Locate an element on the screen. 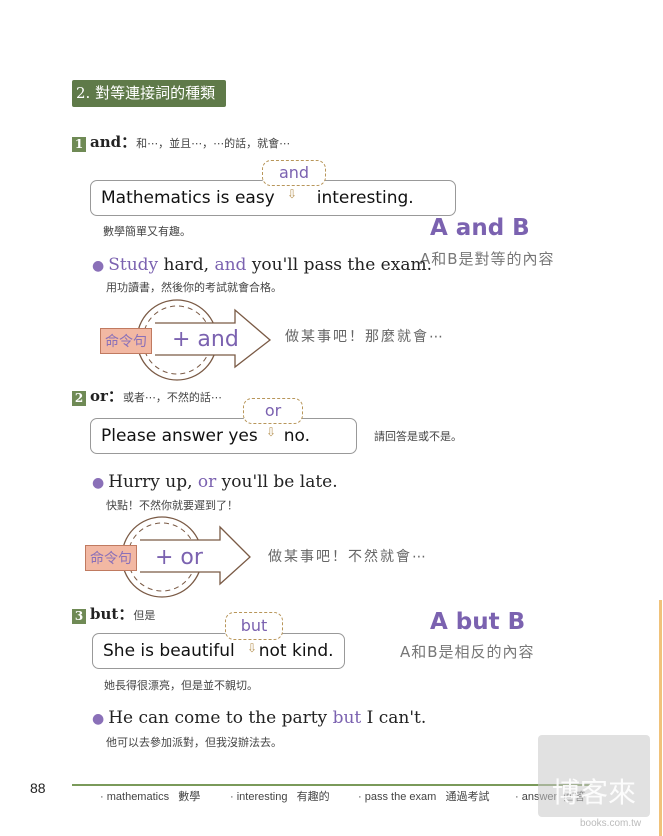 This screenshot has width=663, height=836. heading-meaning: 或者⋯，不然的話⋯ is located at coordinates (172, 397).